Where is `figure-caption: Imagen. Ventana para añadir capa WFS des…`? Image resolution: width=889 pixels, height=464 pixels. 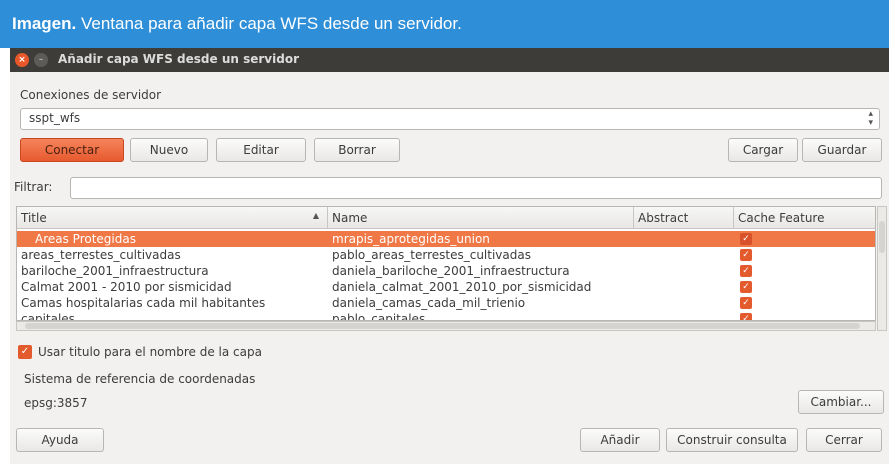
figure-caption: Imagen. Ventana para añadir capa WFS des… is located at coordinates (444, 24).